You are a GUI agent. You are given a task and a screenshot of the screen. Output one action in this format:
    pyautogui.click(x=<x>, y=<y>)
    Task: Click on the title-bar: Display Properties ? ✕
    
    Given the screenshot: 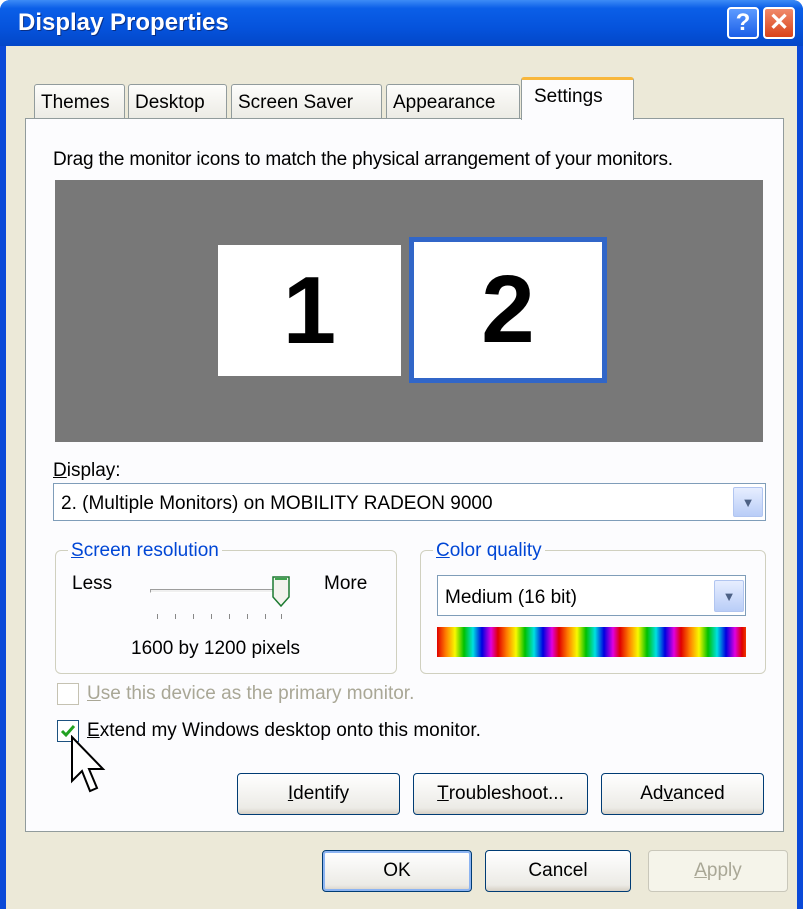 What is the action you would take?
    pyautogui.click(x=401, y=23)
    